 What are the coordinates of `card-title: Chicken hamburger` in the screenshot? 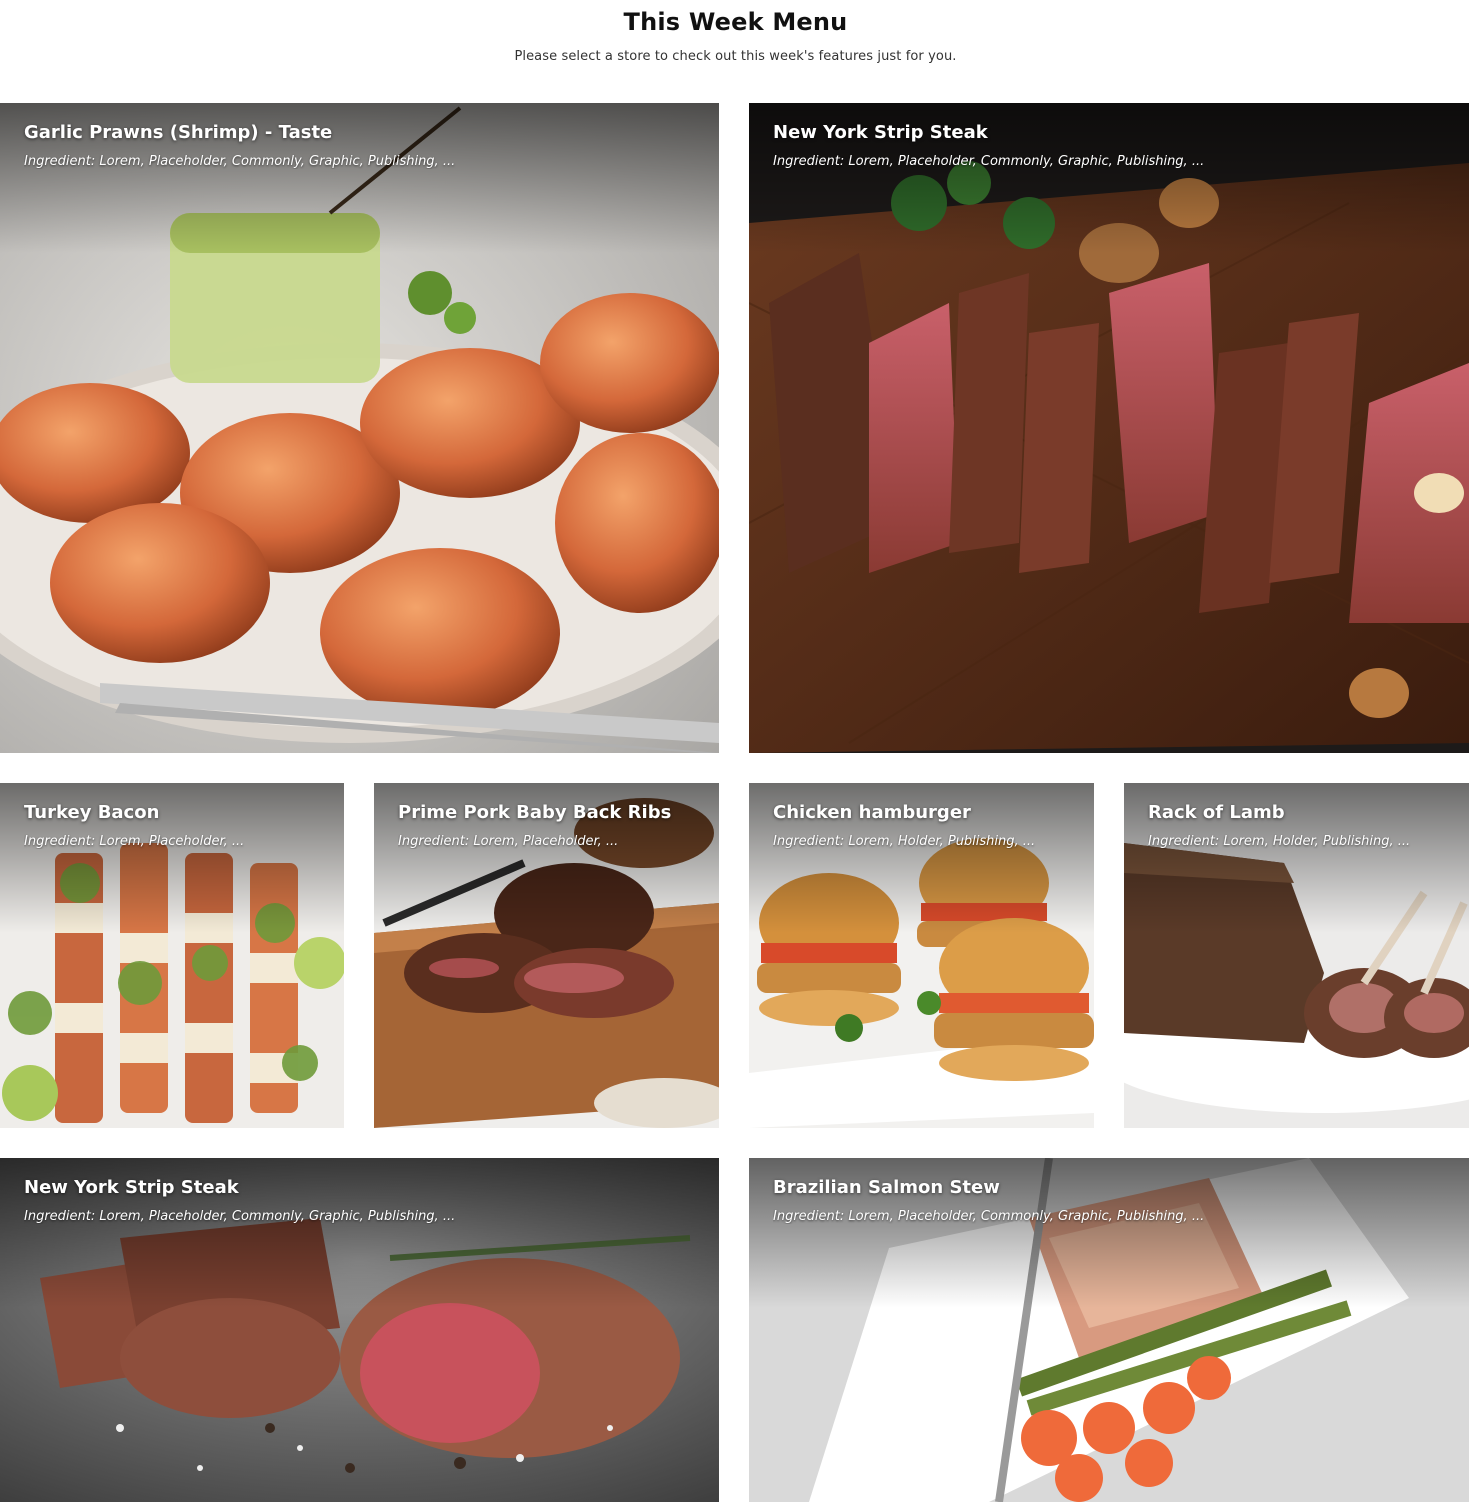 It's located at (872, 812).